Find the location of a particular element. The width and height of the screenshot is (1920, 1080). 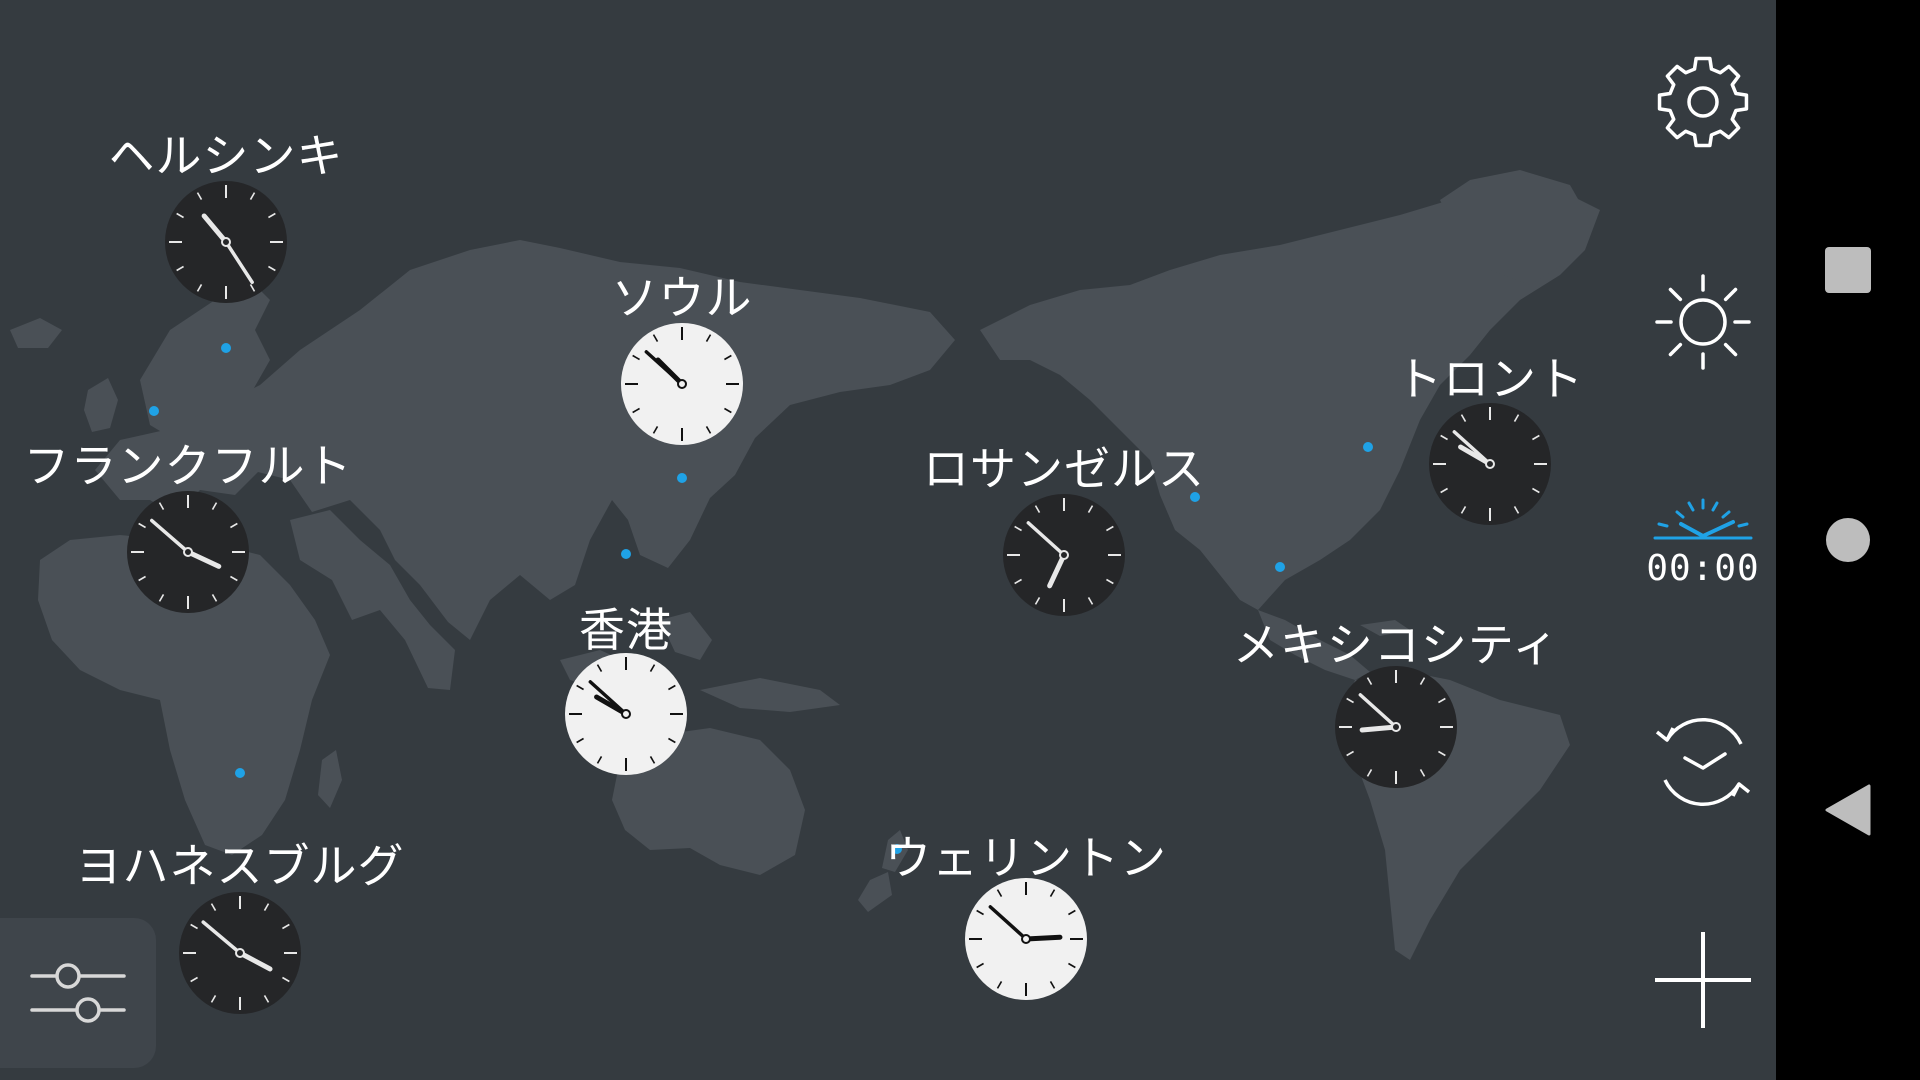

settings-button is located at coordinates (1703, 102).